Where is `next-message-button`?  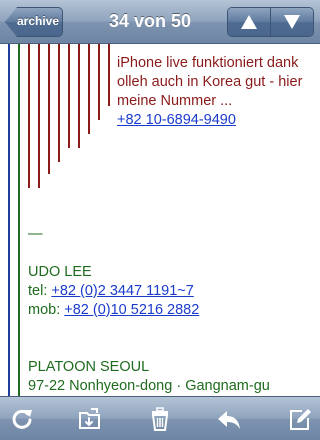 next-message-button is located at coordinates (291, 22).